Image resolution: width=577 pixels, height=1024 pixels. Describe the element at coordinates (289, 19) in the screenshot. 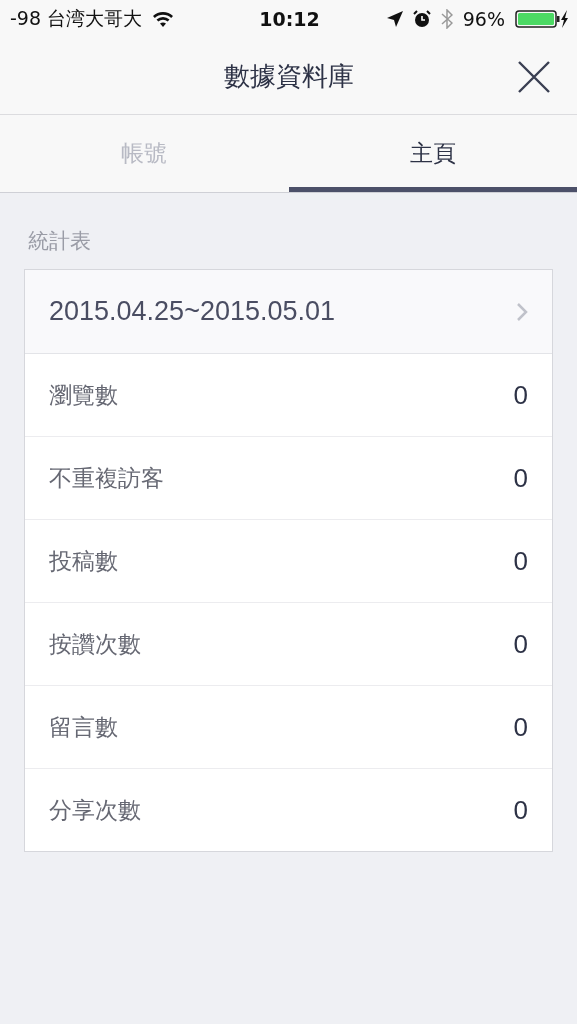

I see `clock-text: 10:12` at that location.